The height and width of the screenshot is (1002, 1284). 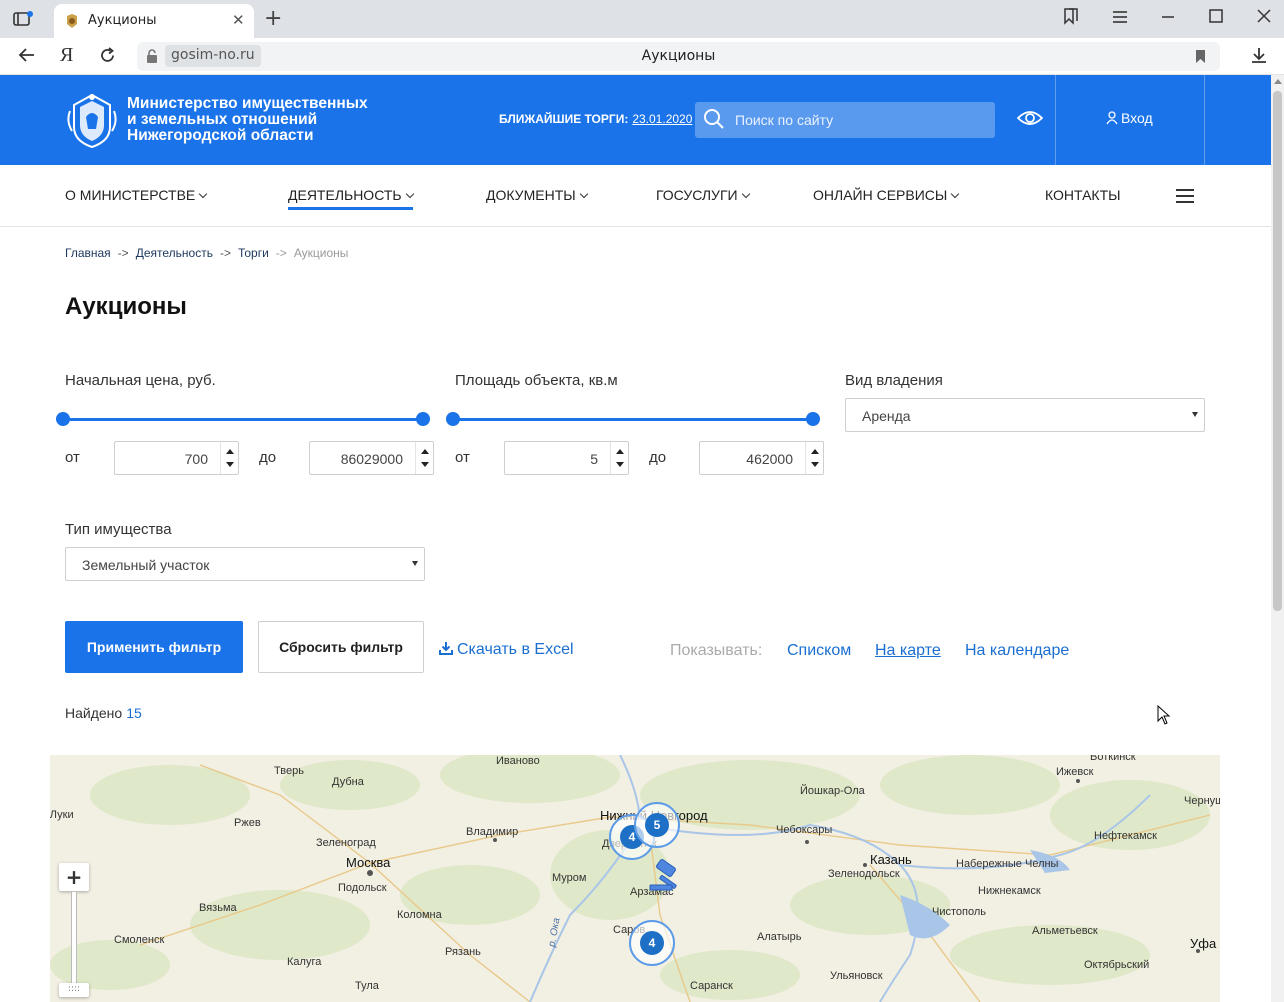 What do you see at coordinates (619, 458) in the screenshot?
I see `area-from-stepper` at bounding box center [619, 458].